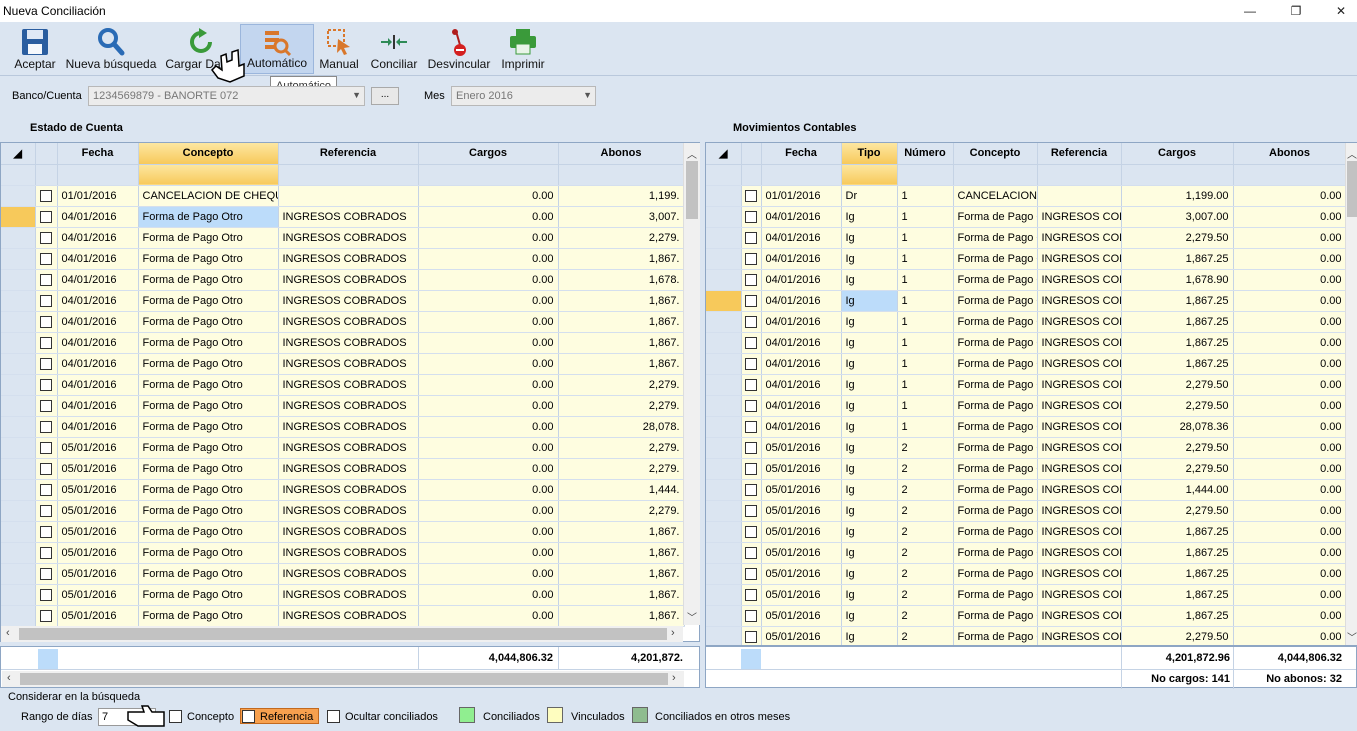 The image size is (1357, 731). I want to click on table-cell: 1,678.90, so click(1177, 280).